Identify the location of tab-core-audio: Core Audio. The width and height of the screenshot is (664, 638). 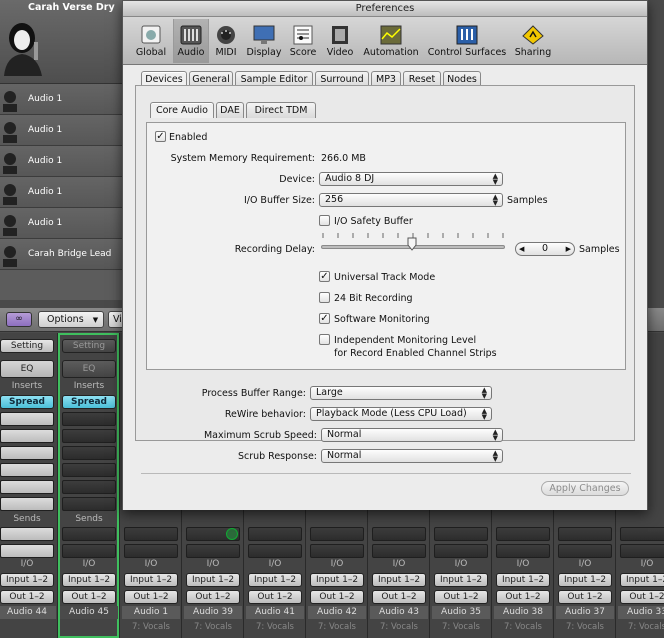
(182, 110).